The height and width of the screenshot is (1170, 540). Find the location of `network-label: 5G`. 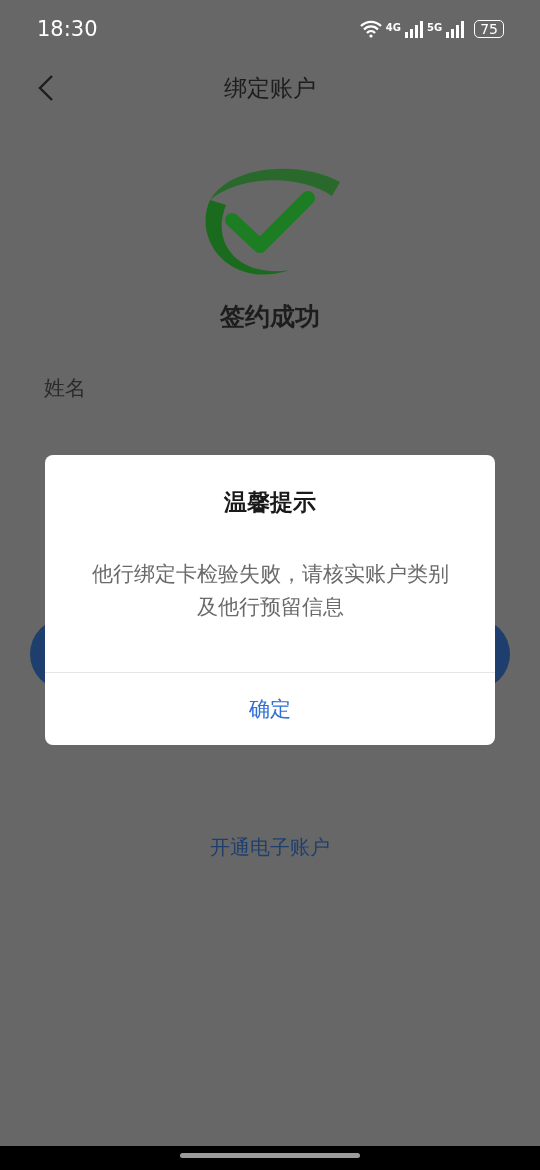

network-label: 5G is located at coordinates (435, 27).